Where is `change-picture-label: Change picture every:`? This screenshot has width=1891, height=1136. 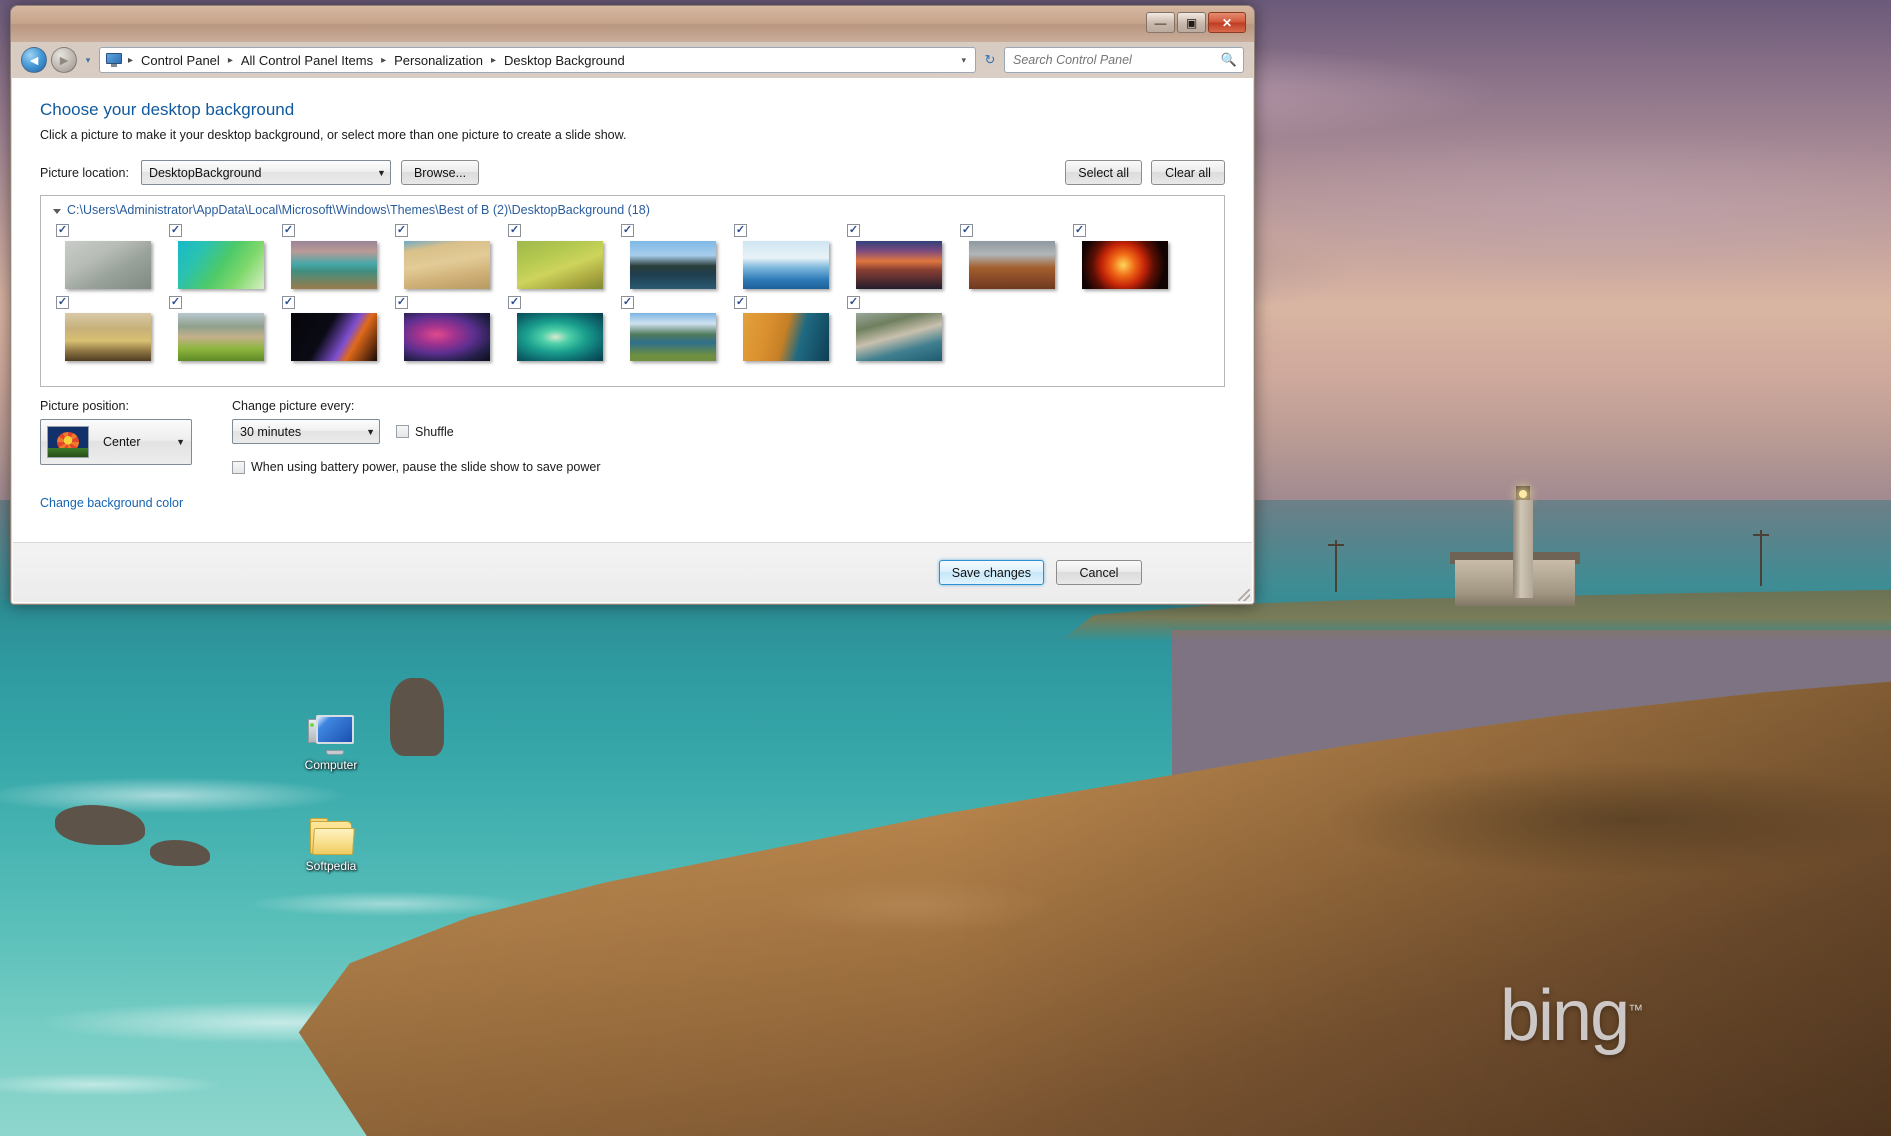
change-picture-label: Change picture every: is located at coordinates (293, 406).